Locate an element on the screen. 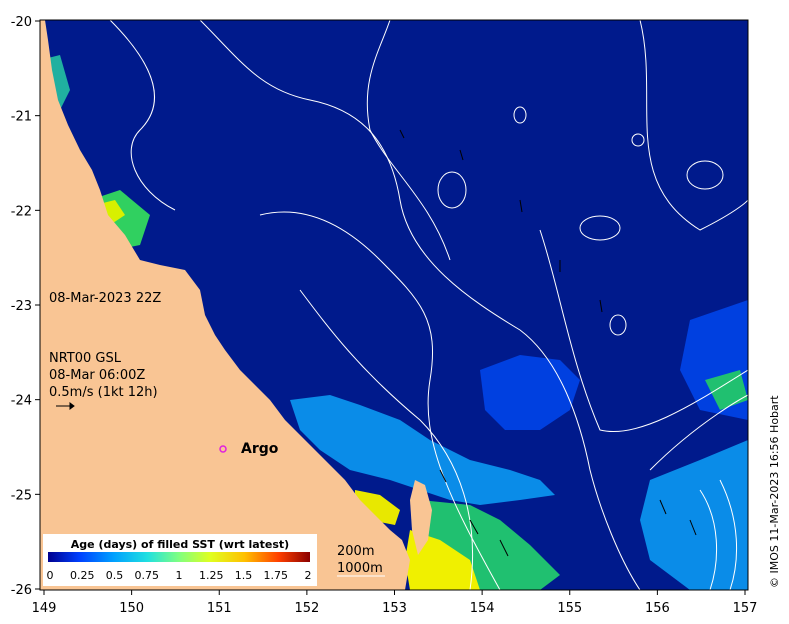  colorbar-tick-label: 0.5 is located at coordinates (115, 575).